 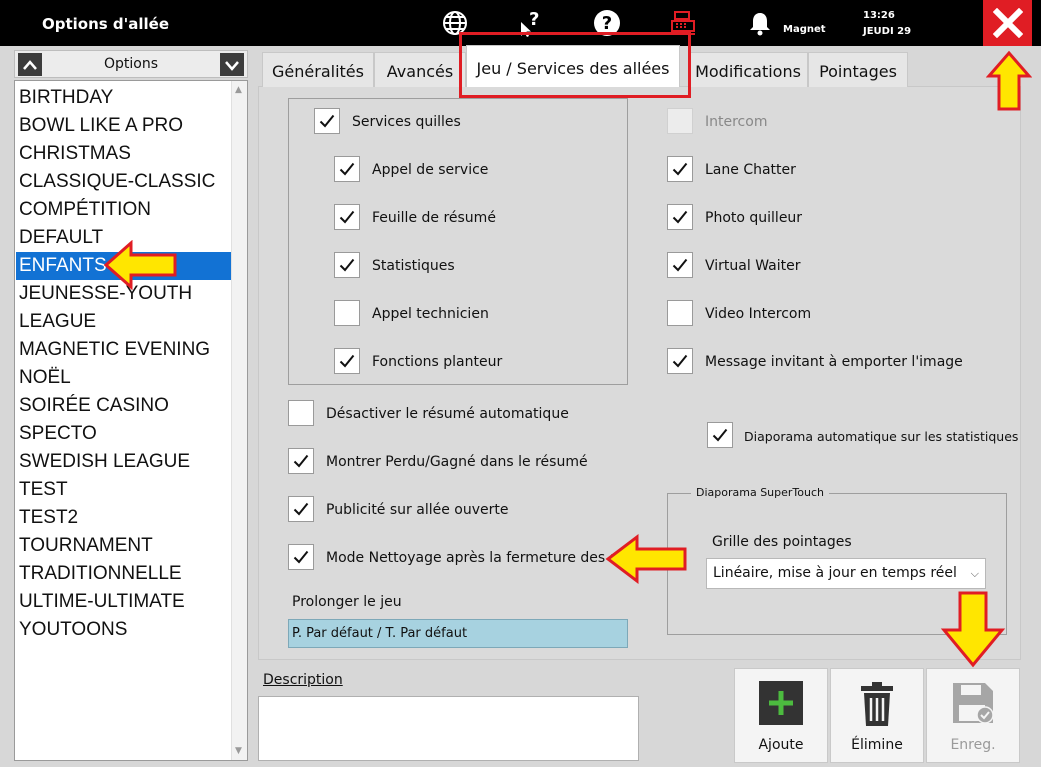 What do you see at coordinates (124, 490) in the screenshot?
I see `list-item: TEST` at bounding box center [124, 490].